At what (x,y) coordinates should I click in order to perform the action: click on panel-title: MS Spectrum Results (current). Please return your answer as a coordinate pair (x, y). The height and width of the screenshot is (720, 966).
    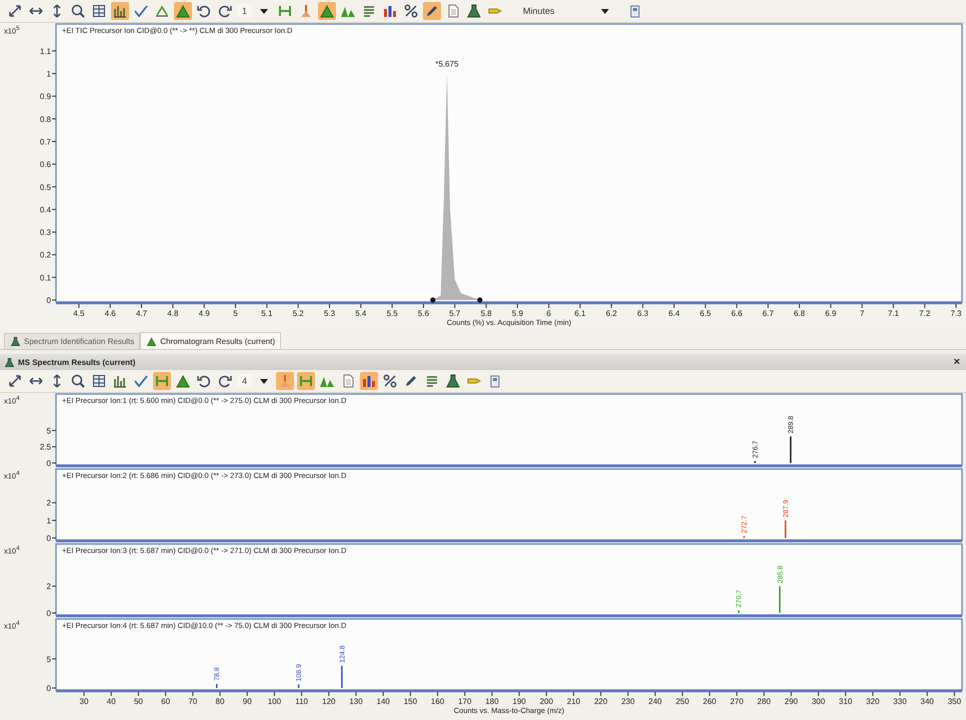
    Looking at the image, I should click on (77, 362).